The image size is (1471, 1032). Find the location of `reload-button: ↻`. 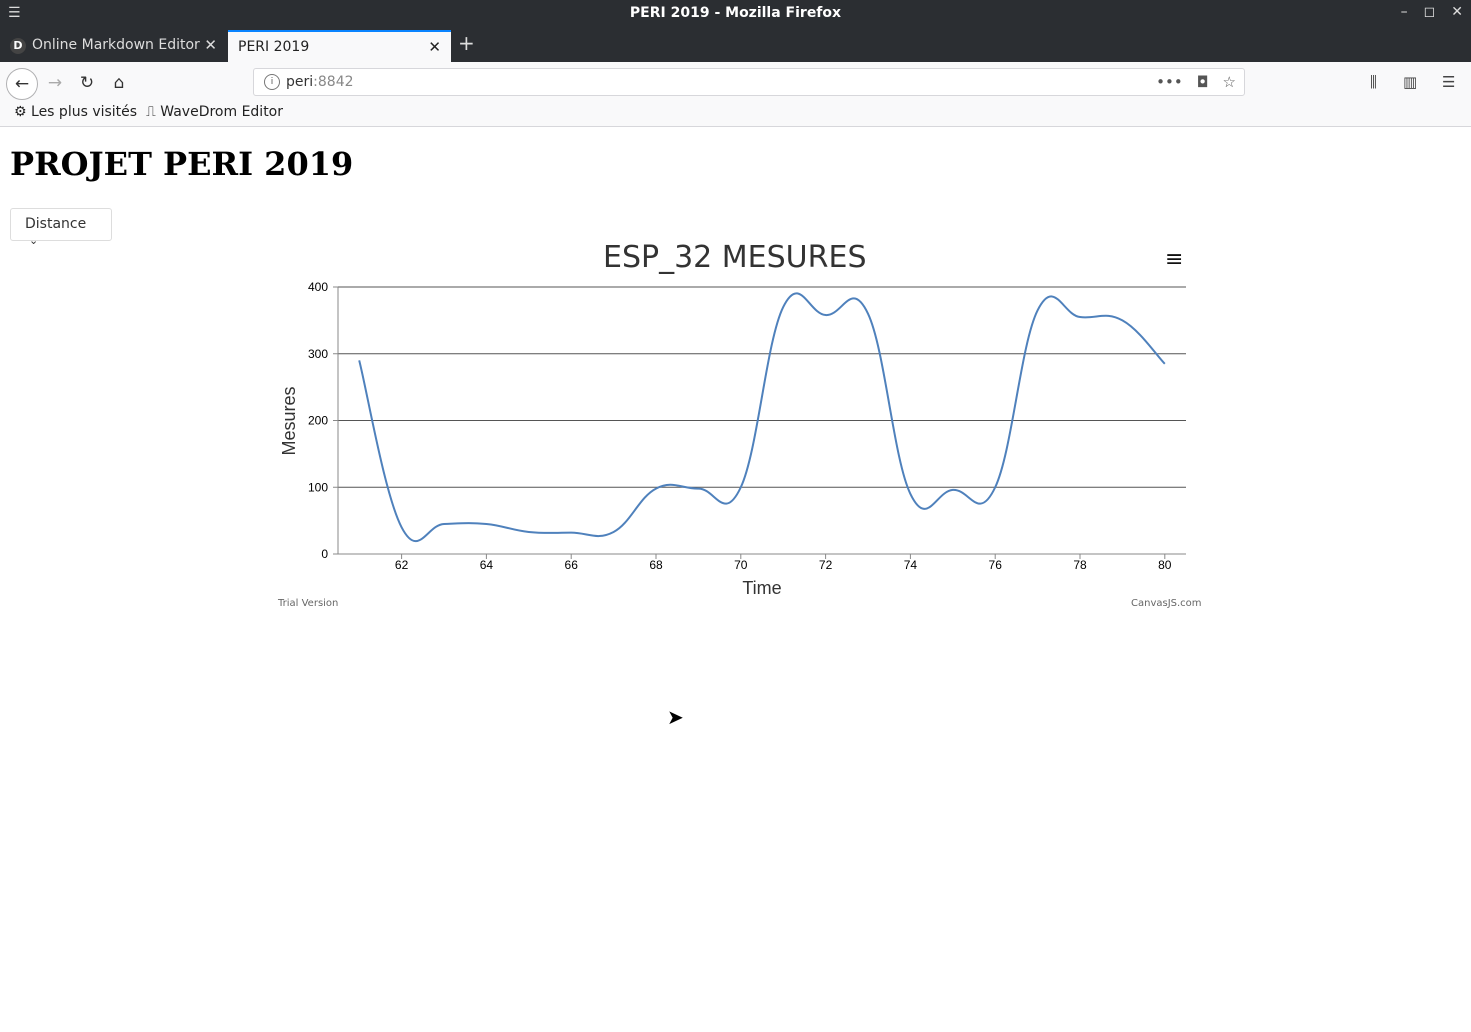

reload-button: ↻ is located at coordinates (87, 83).